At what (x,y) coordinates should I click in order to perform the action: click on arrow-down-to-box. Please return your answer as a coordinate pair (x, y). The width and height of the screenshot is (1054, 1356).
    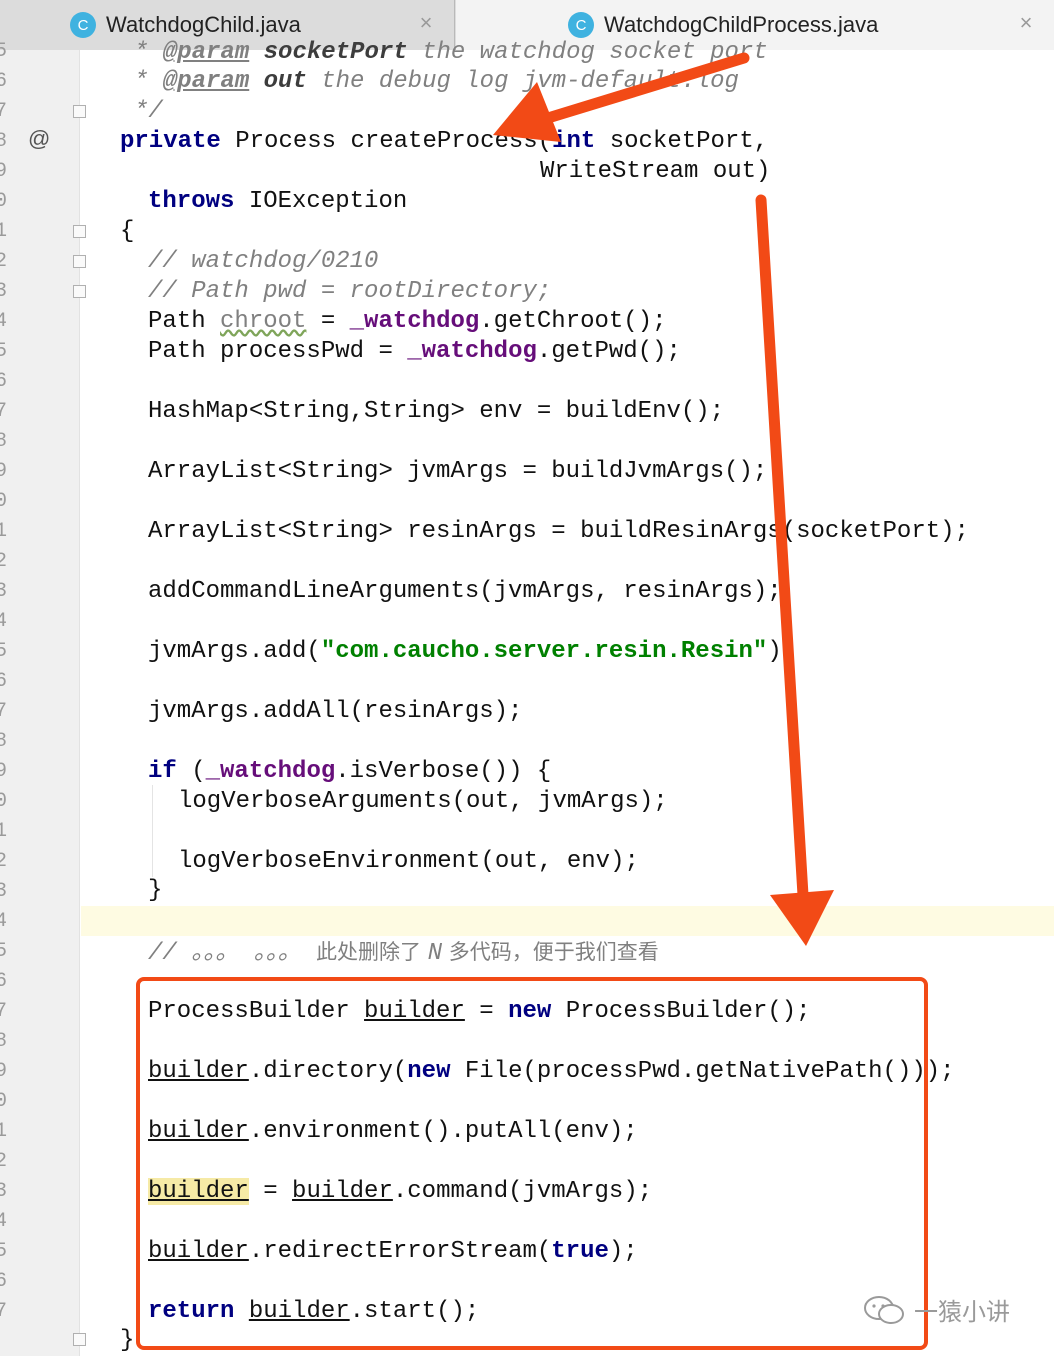
    Looking at the image, I should click on (794, 570).